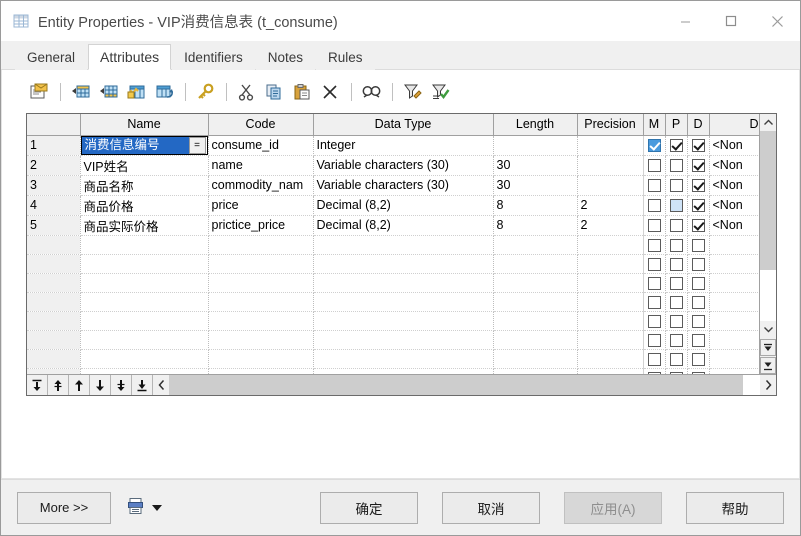 This screenshot has width=801, height=536. I want to click on move-to-top-icon, so click(37, 385).